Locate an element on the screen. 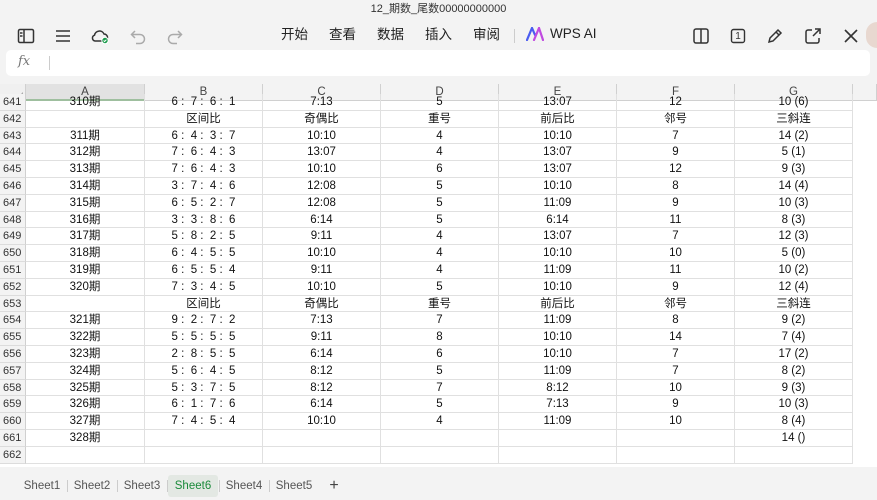  row-header: 658 is located at coordinates (13, 388).